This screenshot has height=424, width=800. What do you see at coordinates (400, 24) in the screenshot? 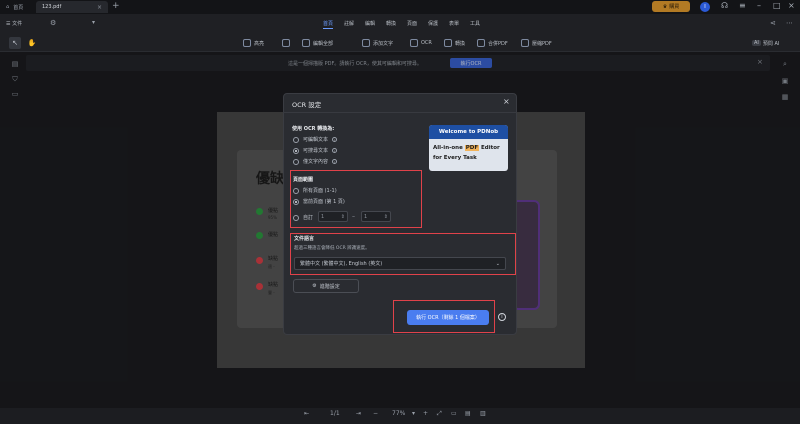
I see `menu-bar` at bounding box center [400, 24].